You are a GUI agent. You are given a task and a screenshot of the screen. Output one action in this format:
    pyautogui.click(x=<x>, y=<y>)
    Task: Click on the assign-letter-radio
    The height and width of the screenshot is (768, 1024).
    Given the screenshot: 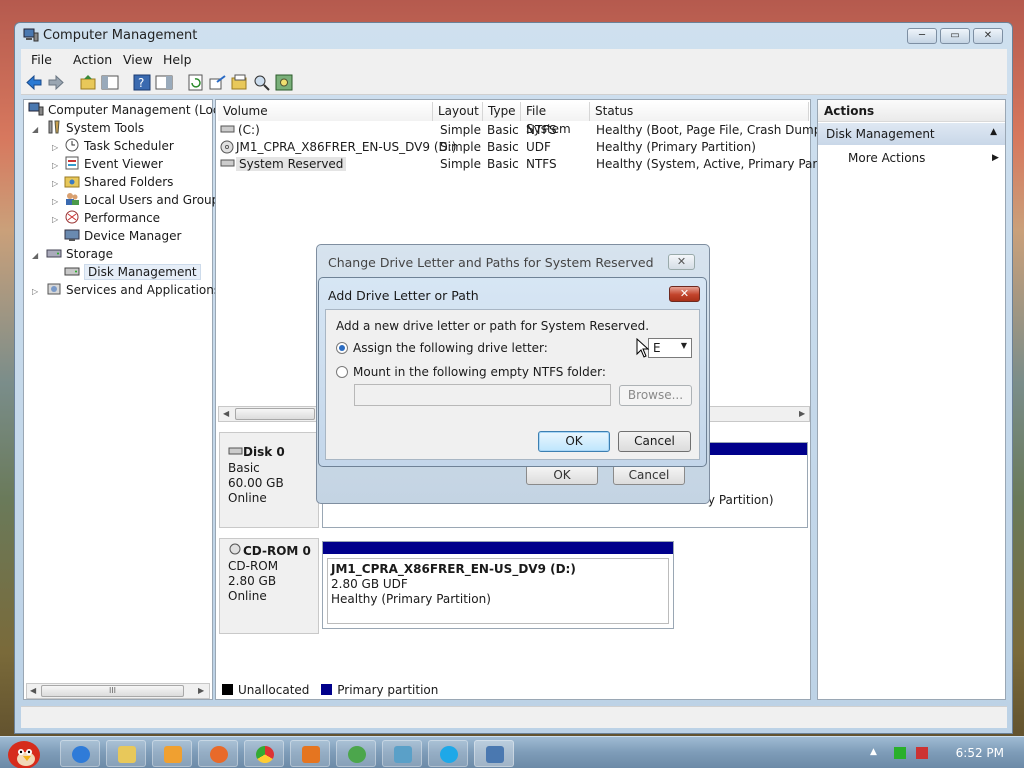 What is the action you would take?
    pyautogui.click(x=342, y=348)
    